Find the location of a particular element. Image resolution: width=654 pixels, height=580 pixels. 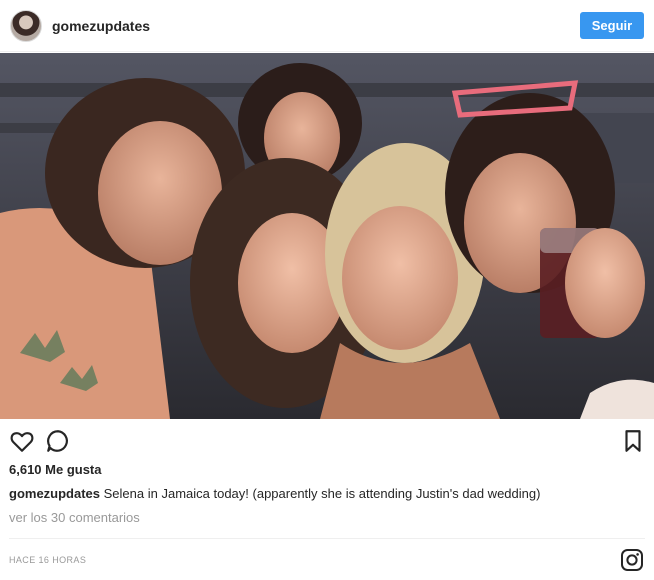

comment-icon is located at coordinates (58, 441).